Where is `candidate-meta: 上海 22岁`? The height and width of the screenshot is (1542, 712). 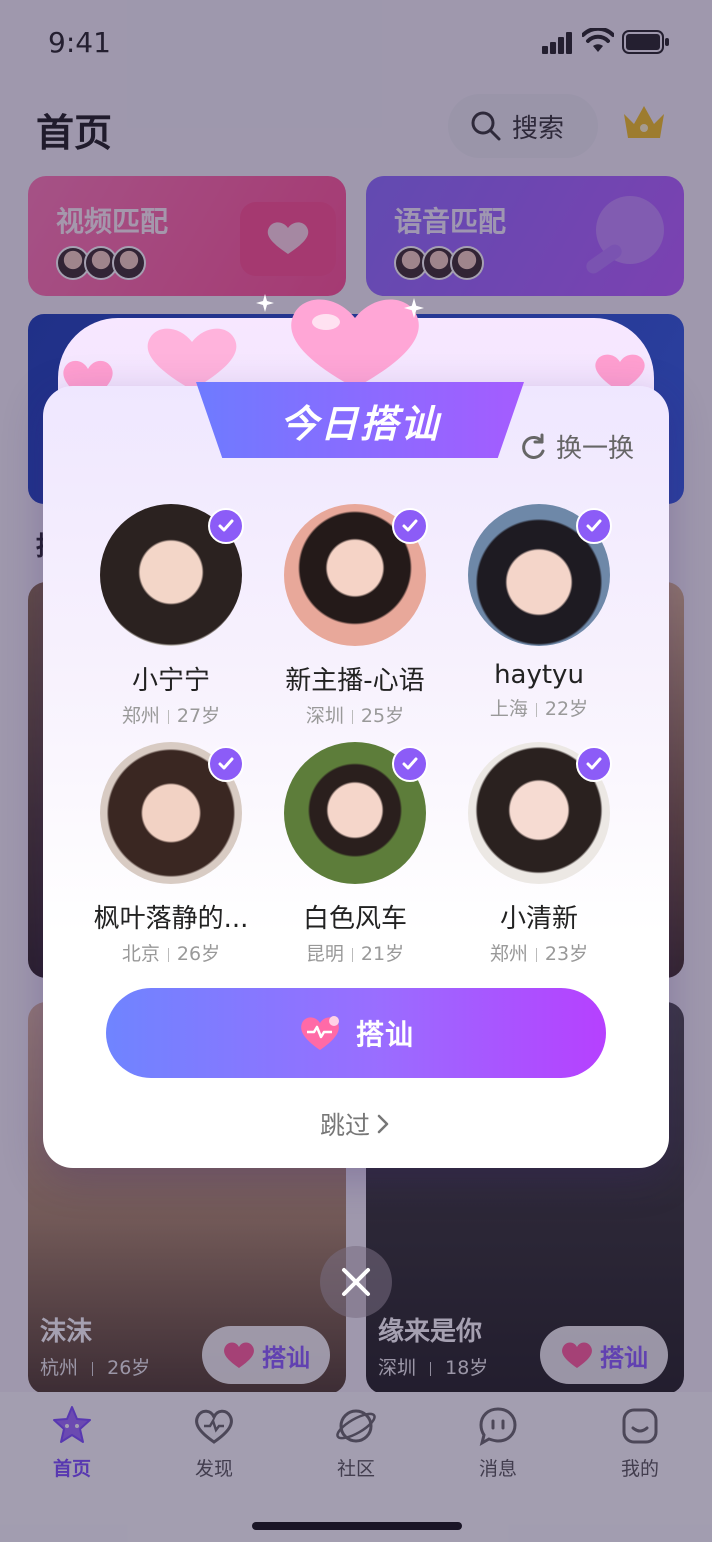 candidate-meta: 上海 22岁 is located at coordinates (539, 707).